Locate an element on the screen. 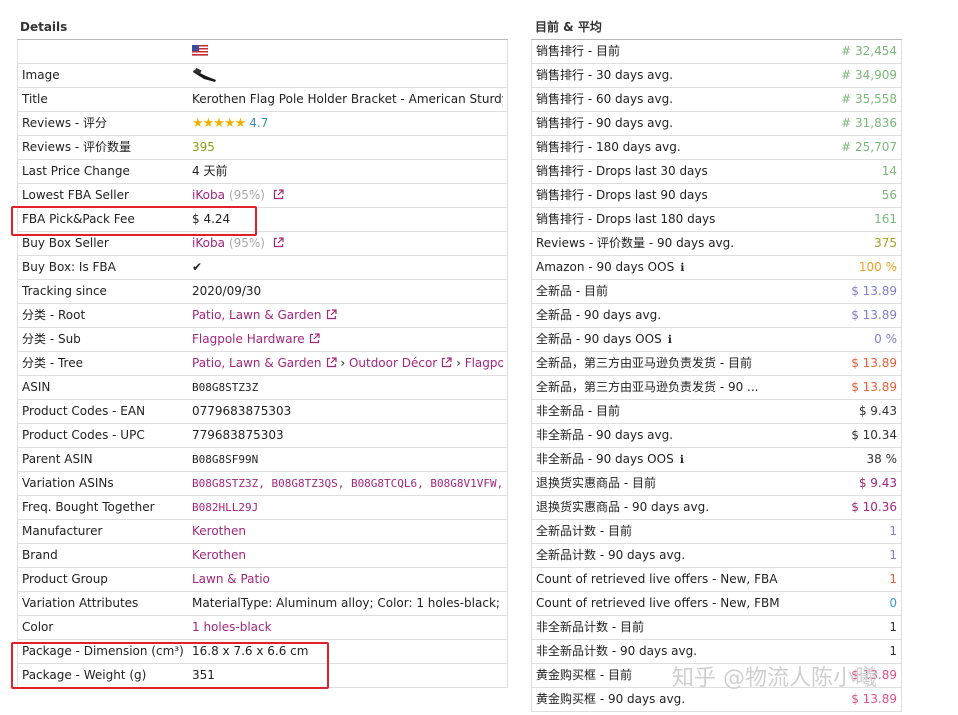 The image size is (958, 715). highlight-fba-fee is located at coordinates (134, 221).